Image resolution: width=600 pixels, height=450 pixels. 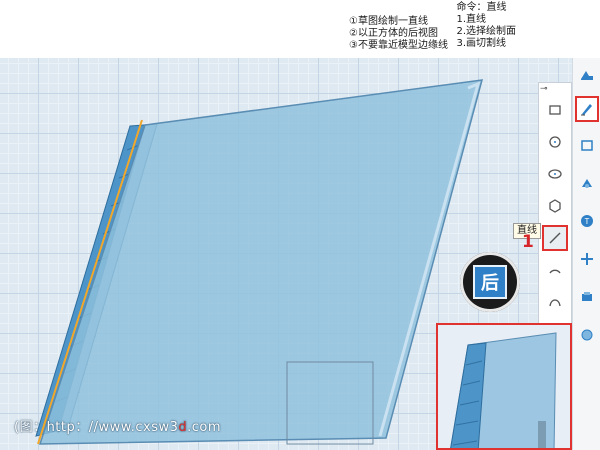 I want to click on transform-icon, so click(x=587, y=259).